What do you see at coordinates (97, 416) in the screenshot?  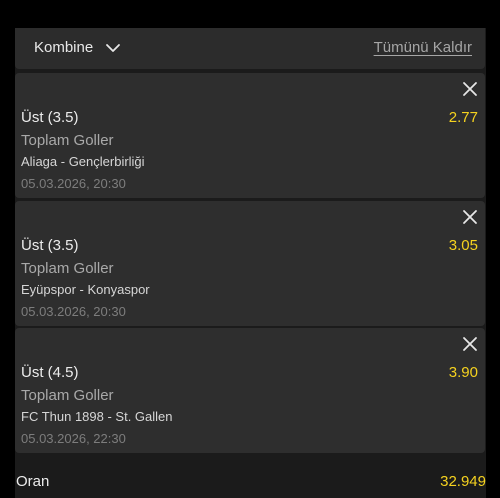 I see `bet-match: FC Thun 1898 - St. Gallen` at bounding box center [97, 416].